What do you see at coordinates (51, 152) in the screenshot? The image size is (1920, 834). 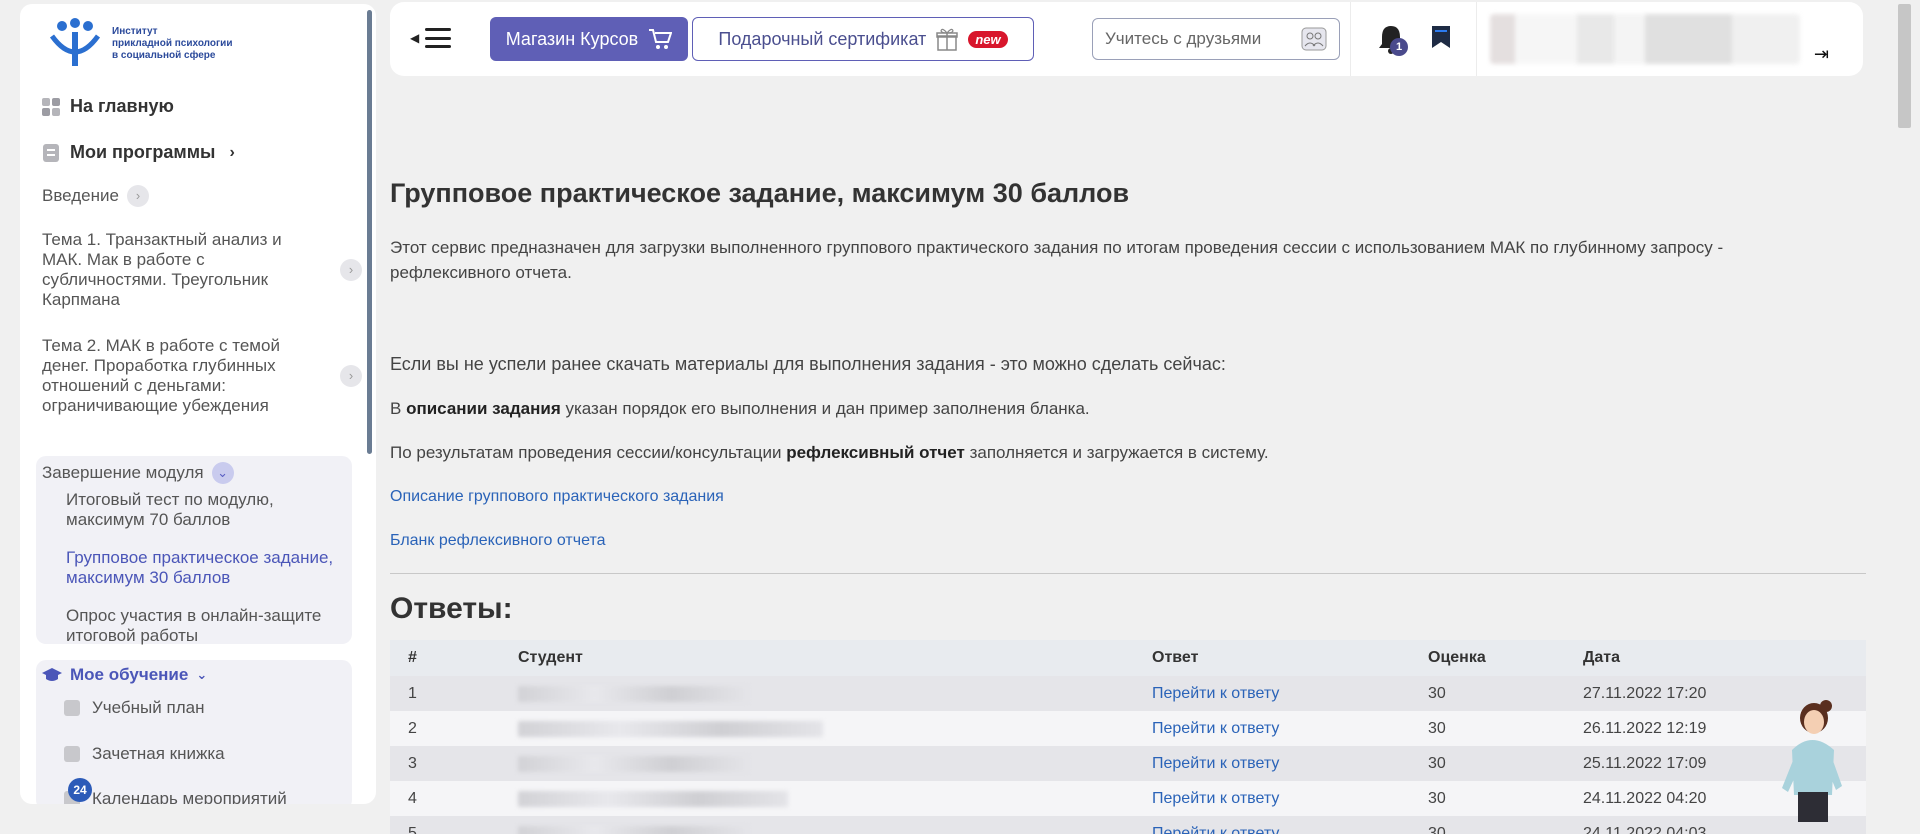 I see `book-icon` at bounding box center [51, 152].